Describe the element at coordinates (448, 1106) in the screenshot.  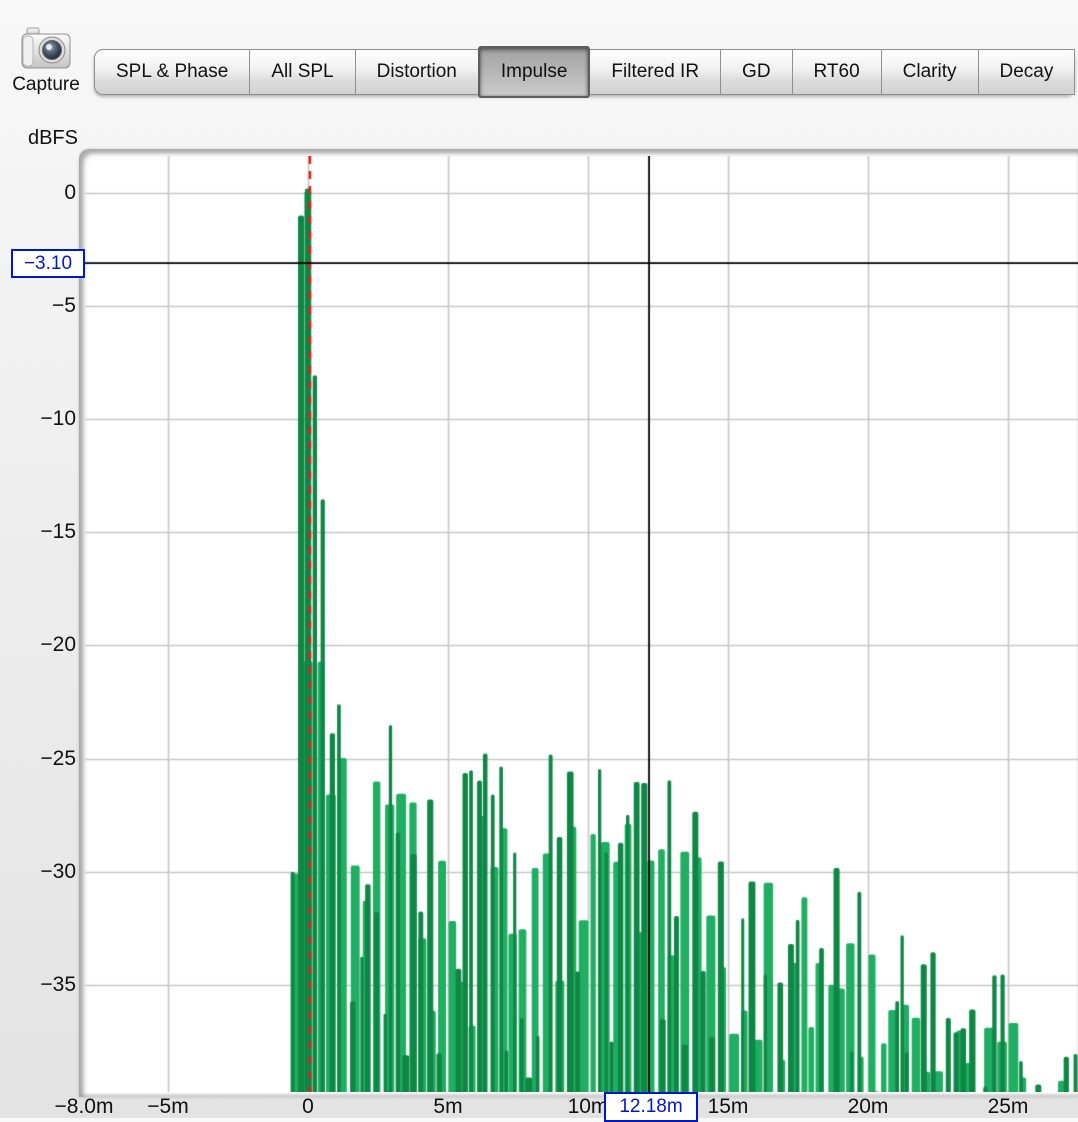
I see `x-tick-label: 5m` at that location.